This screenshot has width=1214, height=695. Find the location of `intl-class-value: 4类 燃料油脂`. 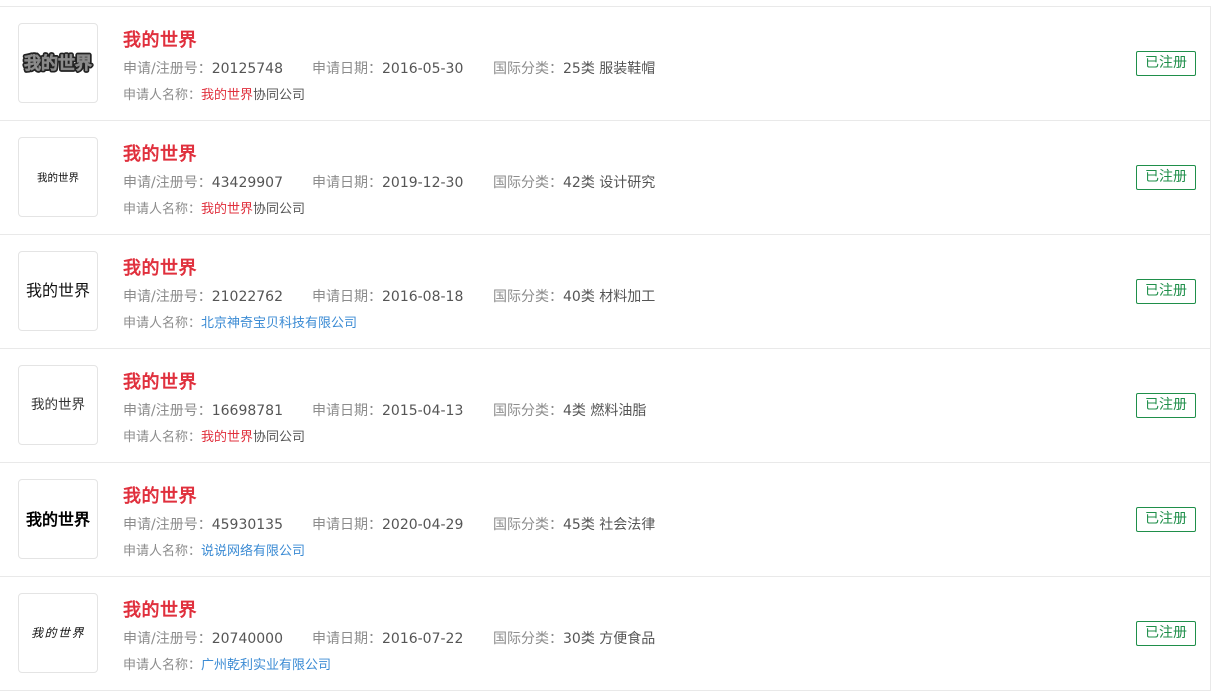

intl-class-value: 4类 燃料油脂 is located at coordinates (605, 411).